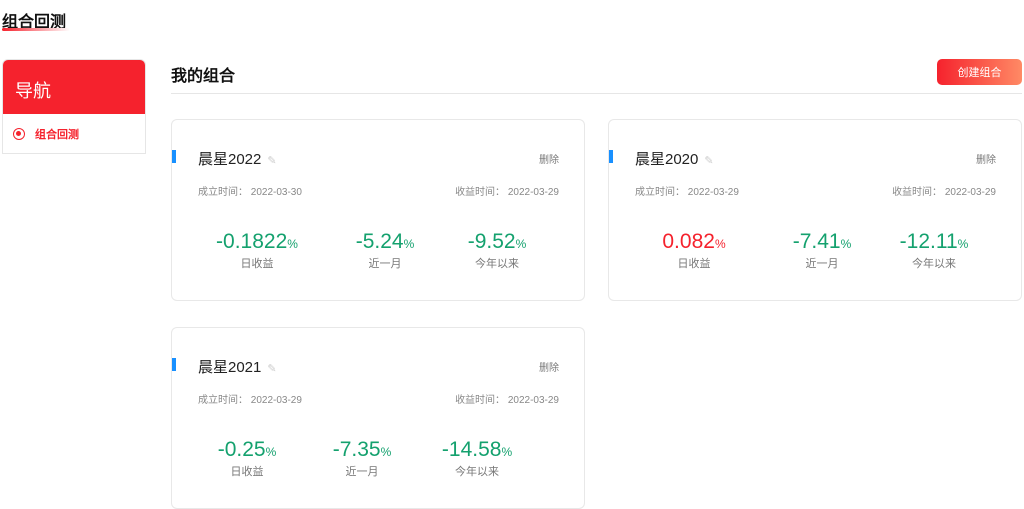  What do you see at coordinates (36, 29) in the screenshot?
I see `title-underline` at bounding box center [36, 29].